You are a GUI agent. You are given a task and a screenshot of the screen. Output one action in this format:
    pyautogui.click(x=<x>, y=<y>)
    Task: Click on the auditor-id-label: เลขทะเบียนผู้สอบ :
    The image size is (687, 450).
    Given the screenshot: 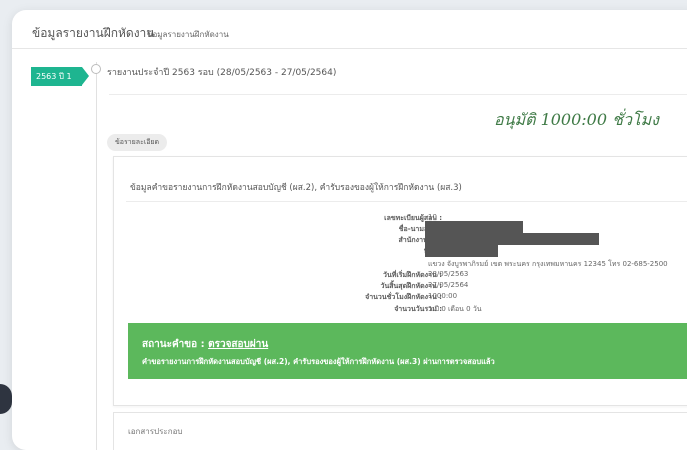 What is the action you would take?
    pyautogui.click(x=413, y=218)
    